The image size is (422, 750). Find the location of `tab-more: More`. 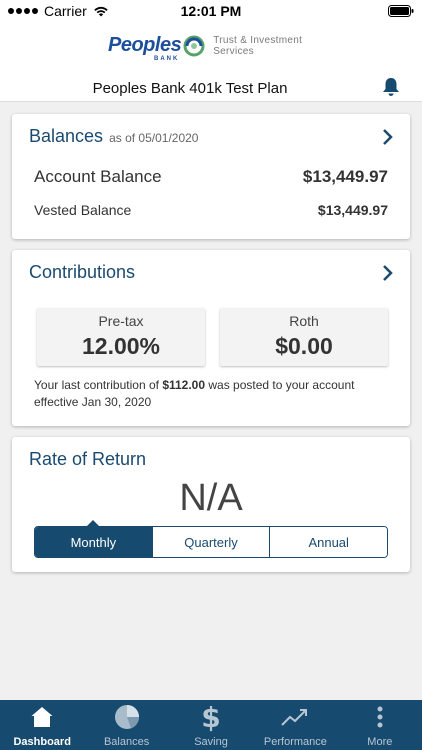

tab-more: More is located at coordinates (380, 725).